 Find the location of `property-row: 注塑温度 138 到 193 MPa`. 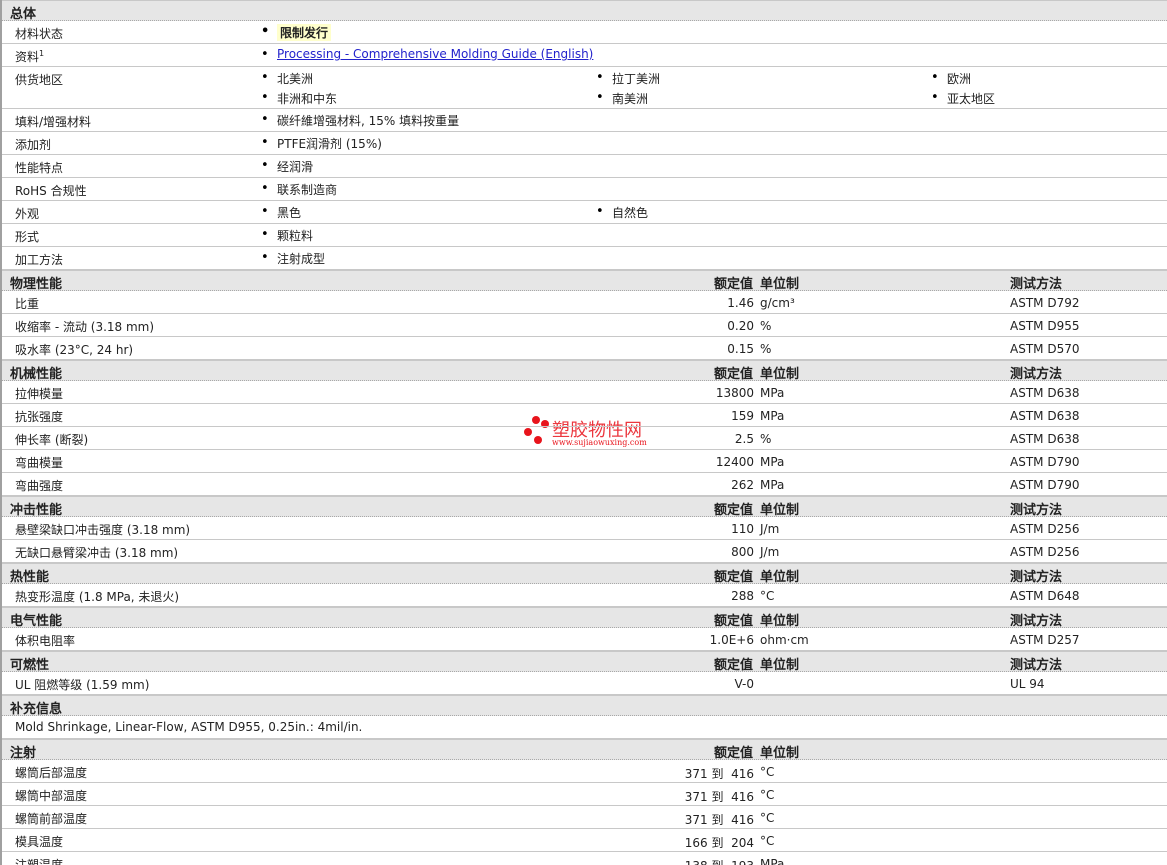

property-row: 注塑温度 138 到 193 MPa is located at coordinates (584, 858).